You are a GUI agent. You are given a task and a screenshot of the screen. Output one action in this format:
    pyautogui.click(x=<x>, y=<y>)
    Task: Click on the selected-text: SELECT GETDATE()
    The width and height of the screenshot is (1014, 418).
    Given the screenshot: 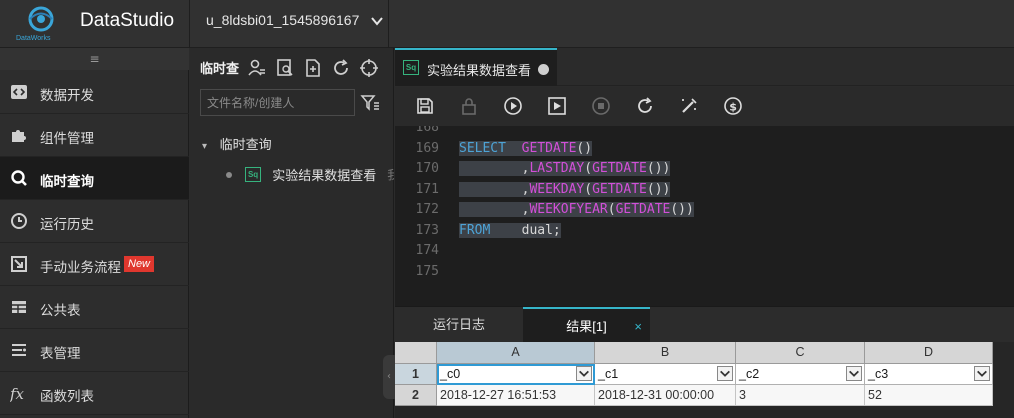 What is the action you would take?
    pyautogui.click(x=526, y=148)
    